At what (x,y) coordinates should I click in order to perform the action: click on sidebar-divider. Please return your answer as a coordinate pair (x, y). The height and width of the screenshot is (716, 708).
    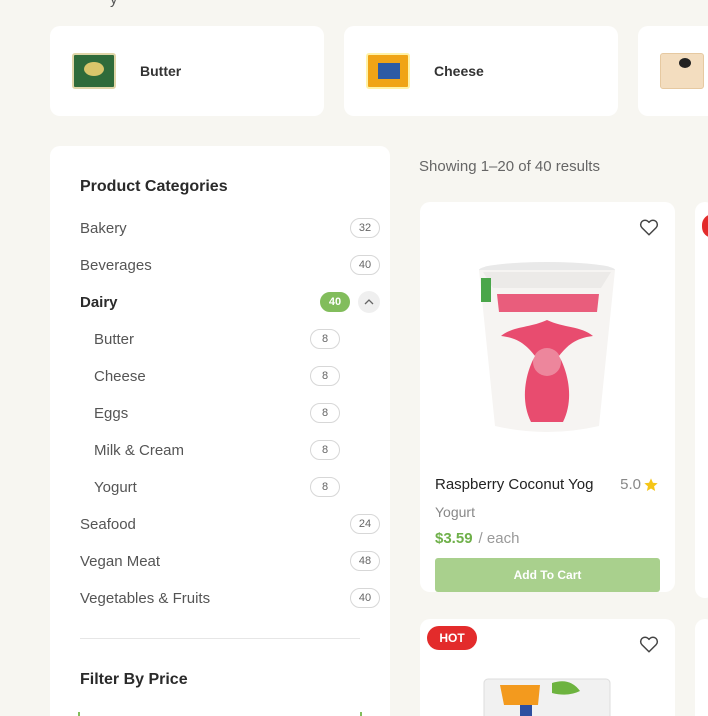
    Looking at the image, I should click on (220, 638).